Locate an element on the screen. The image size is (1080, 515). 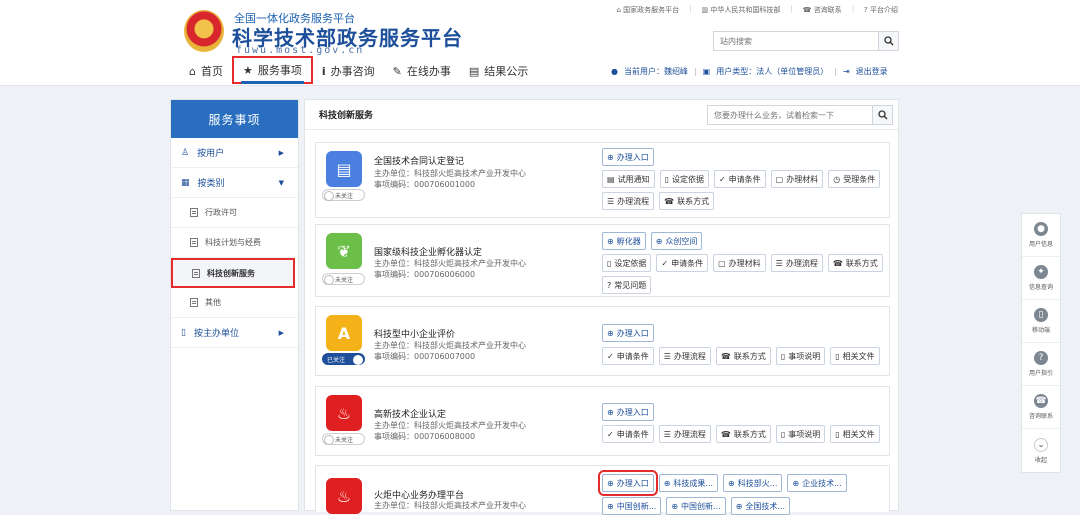
faq-button: ? 常见问题 is located at coordinates (627, 285).